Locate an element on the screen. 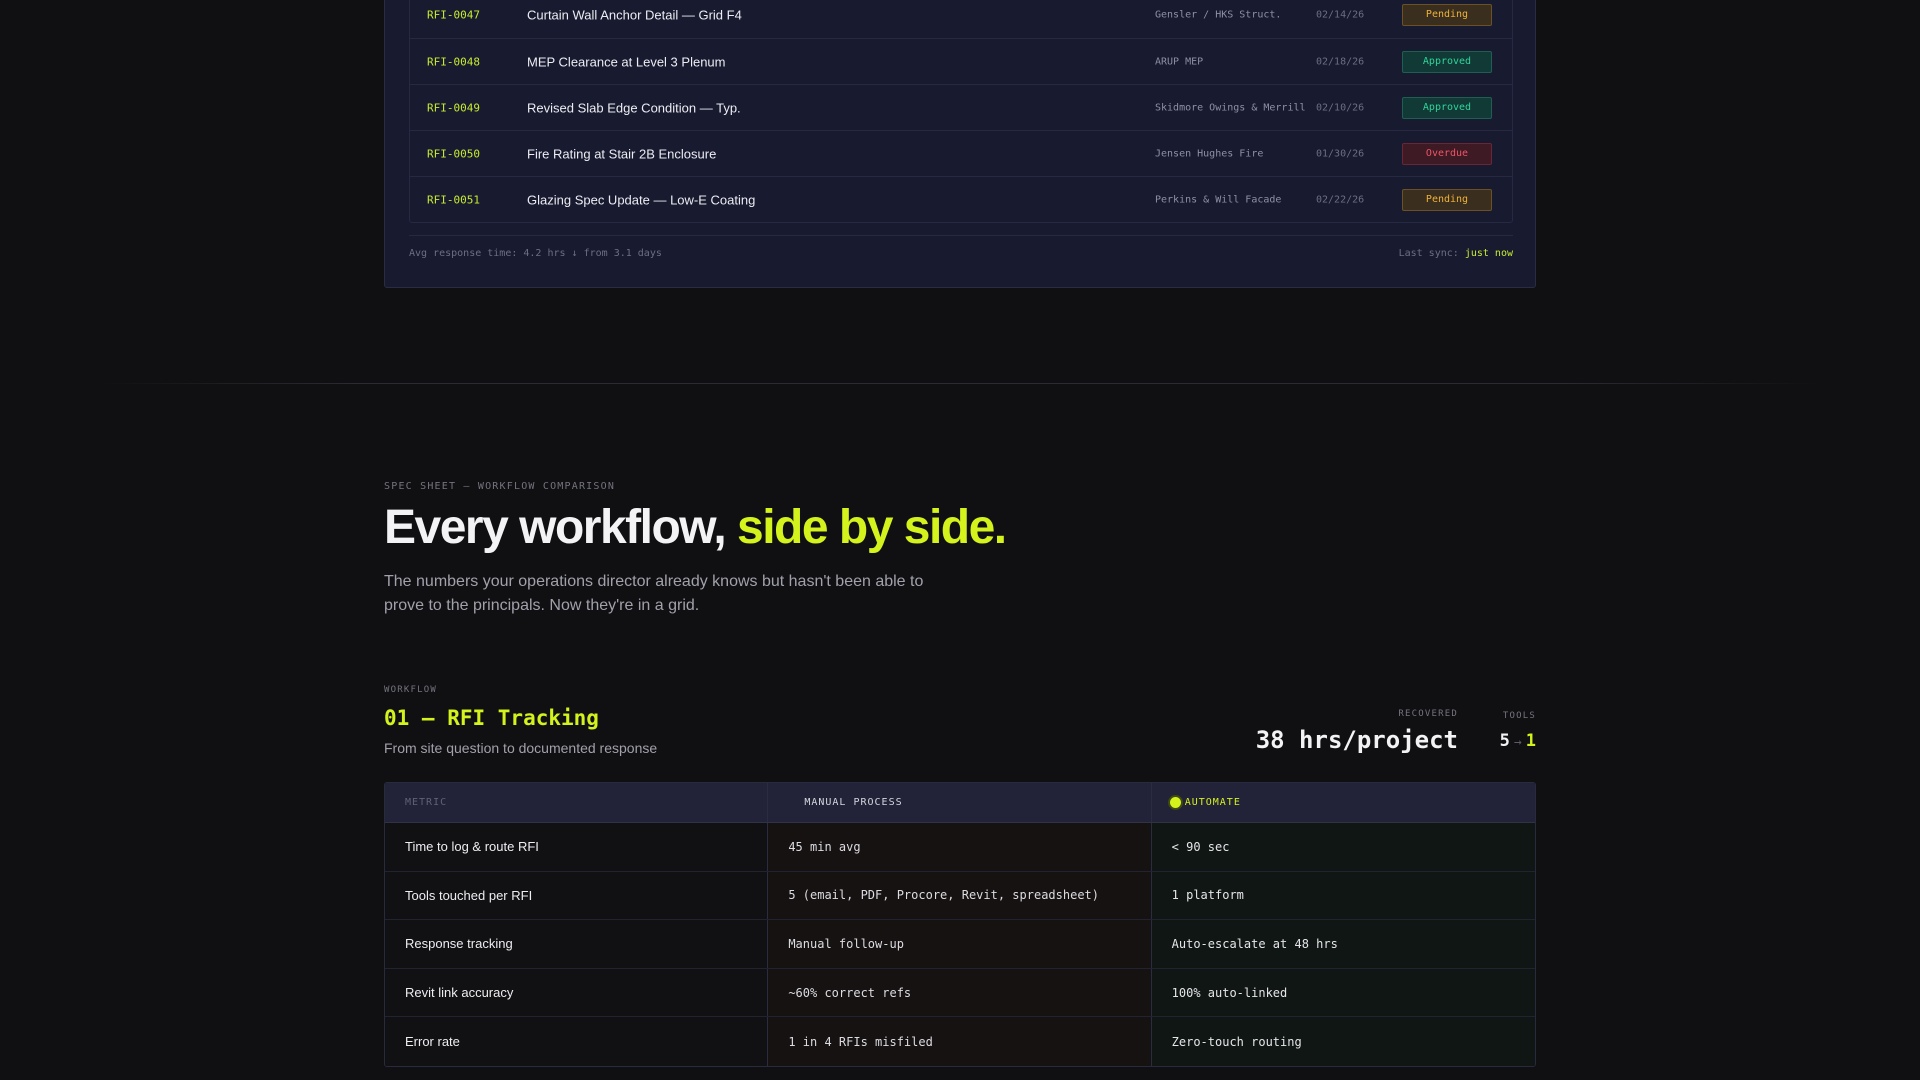 Image resolution: width=1920 pixels, height=1080 pixels. header-automate: AUTOMATE is located at coordinates (1343, 802).